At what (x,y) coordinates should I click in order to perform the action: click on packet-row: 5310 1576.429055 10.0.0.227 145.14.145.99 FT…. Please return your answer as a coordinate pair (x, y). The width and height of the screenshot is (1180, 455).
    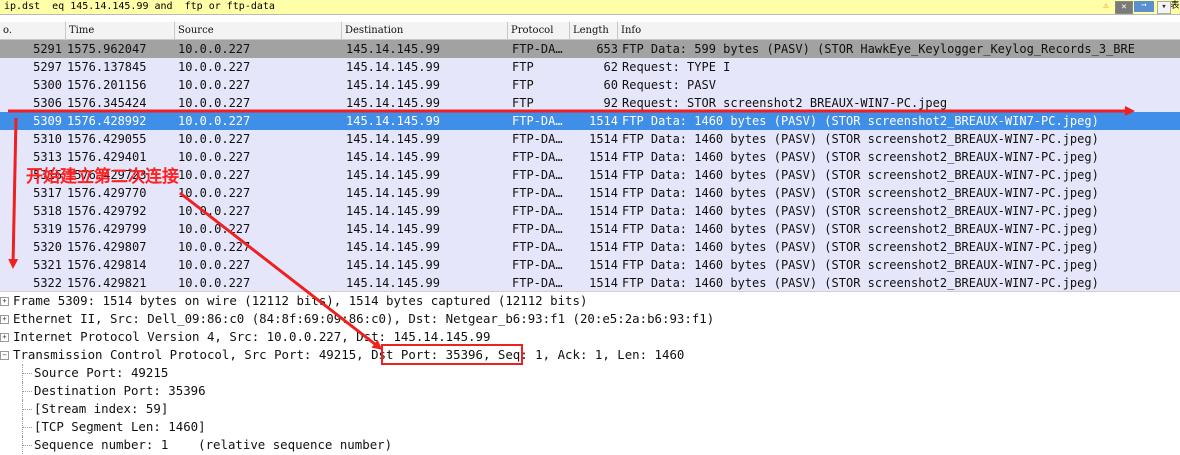
    Looking at the image, I should click on (590, 139).